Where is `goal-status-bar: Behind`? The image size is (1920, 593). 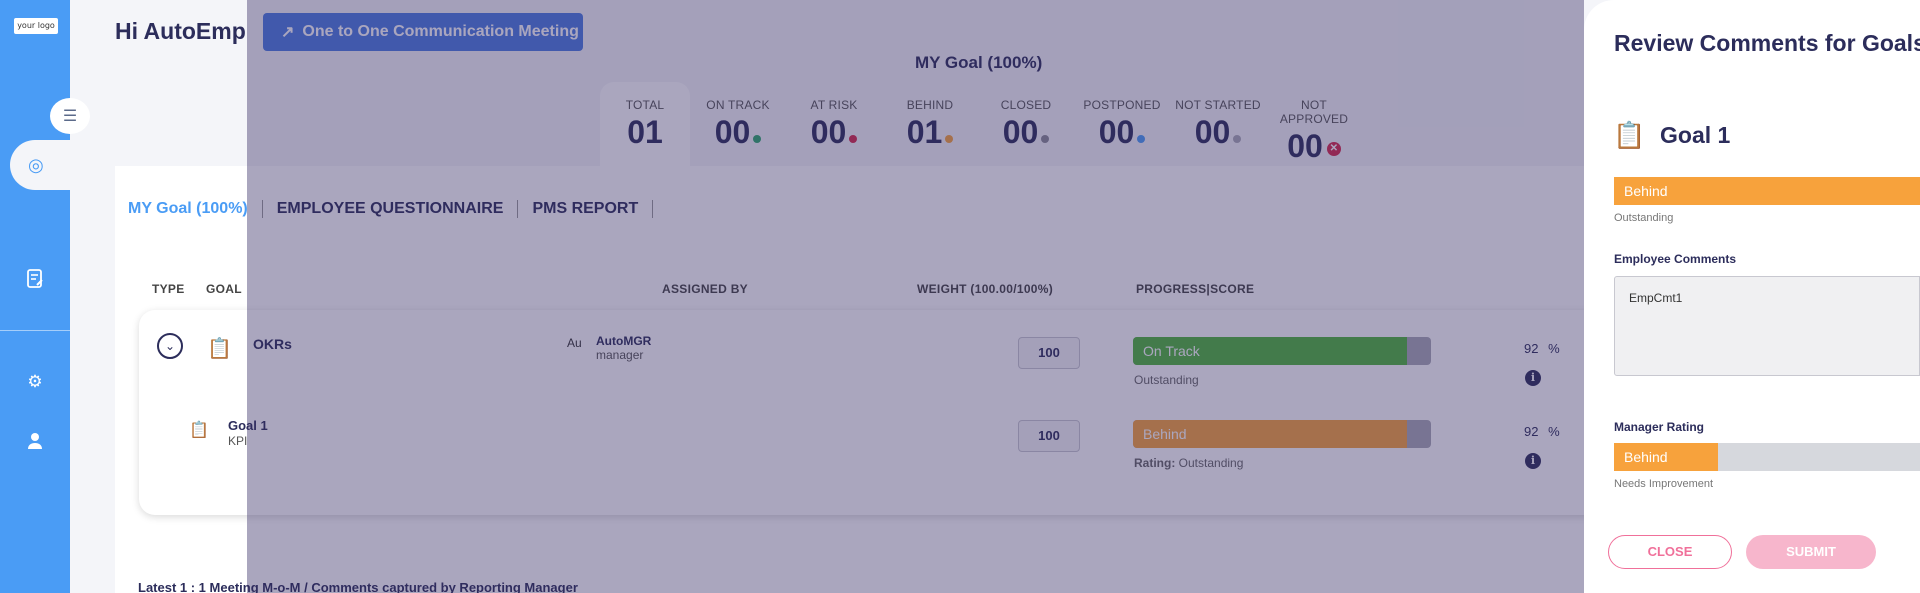 goal-status-bar: Behind is located at coordinates (1767, 191).